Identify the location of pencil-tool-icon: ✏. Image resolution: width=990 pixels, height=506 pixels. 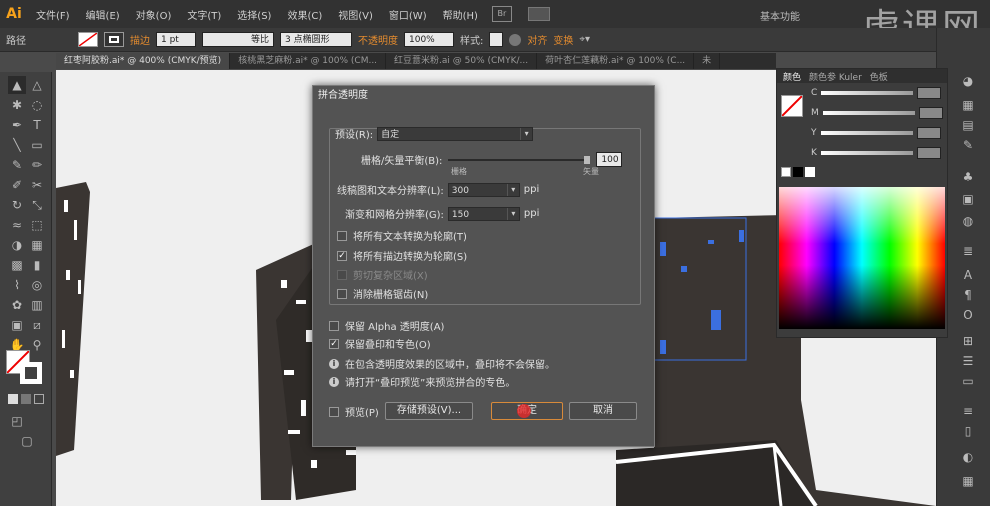
(37, 165).